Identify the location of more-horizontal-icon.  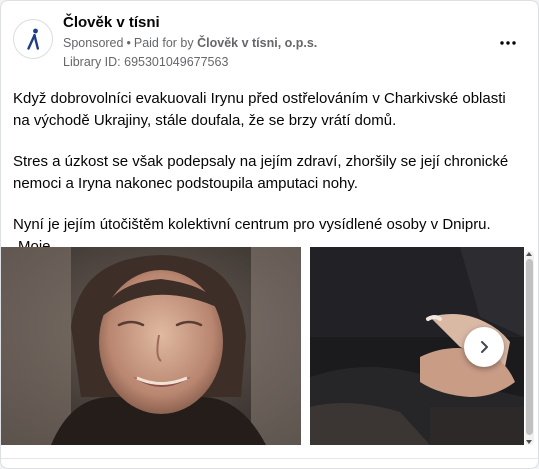
(508, 43).